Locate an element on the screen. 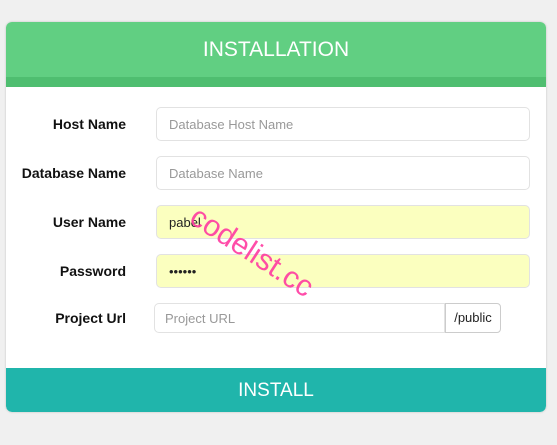  page-title: INSTALLATION is located at coordinates (276, 54).